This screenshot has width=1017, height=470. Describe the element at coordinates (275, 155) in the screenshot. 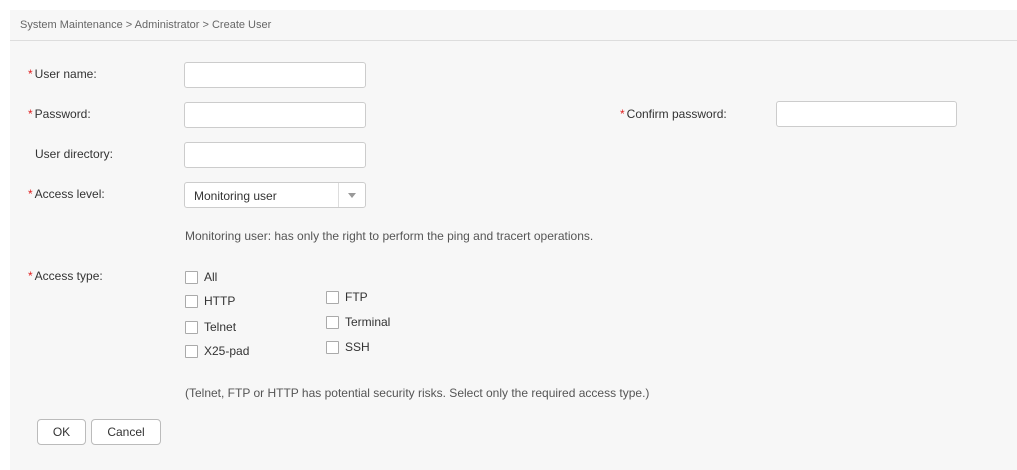

I see `user-directory-input` at that location.